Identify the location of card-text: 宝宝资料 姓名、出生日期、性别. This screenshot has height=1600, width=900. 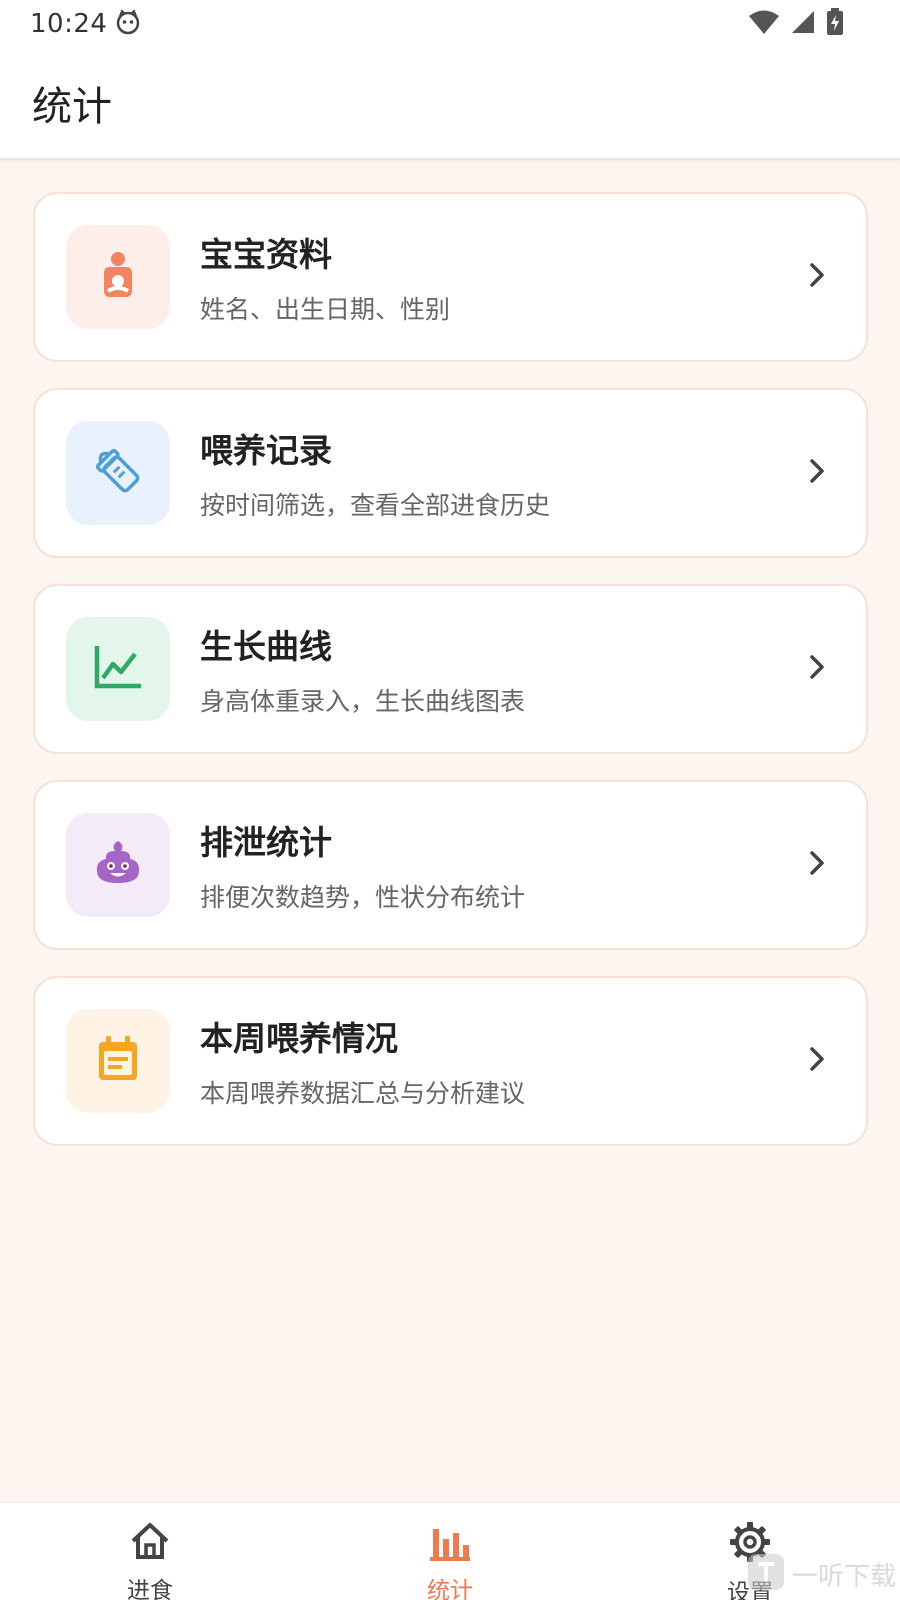
(325, 277).